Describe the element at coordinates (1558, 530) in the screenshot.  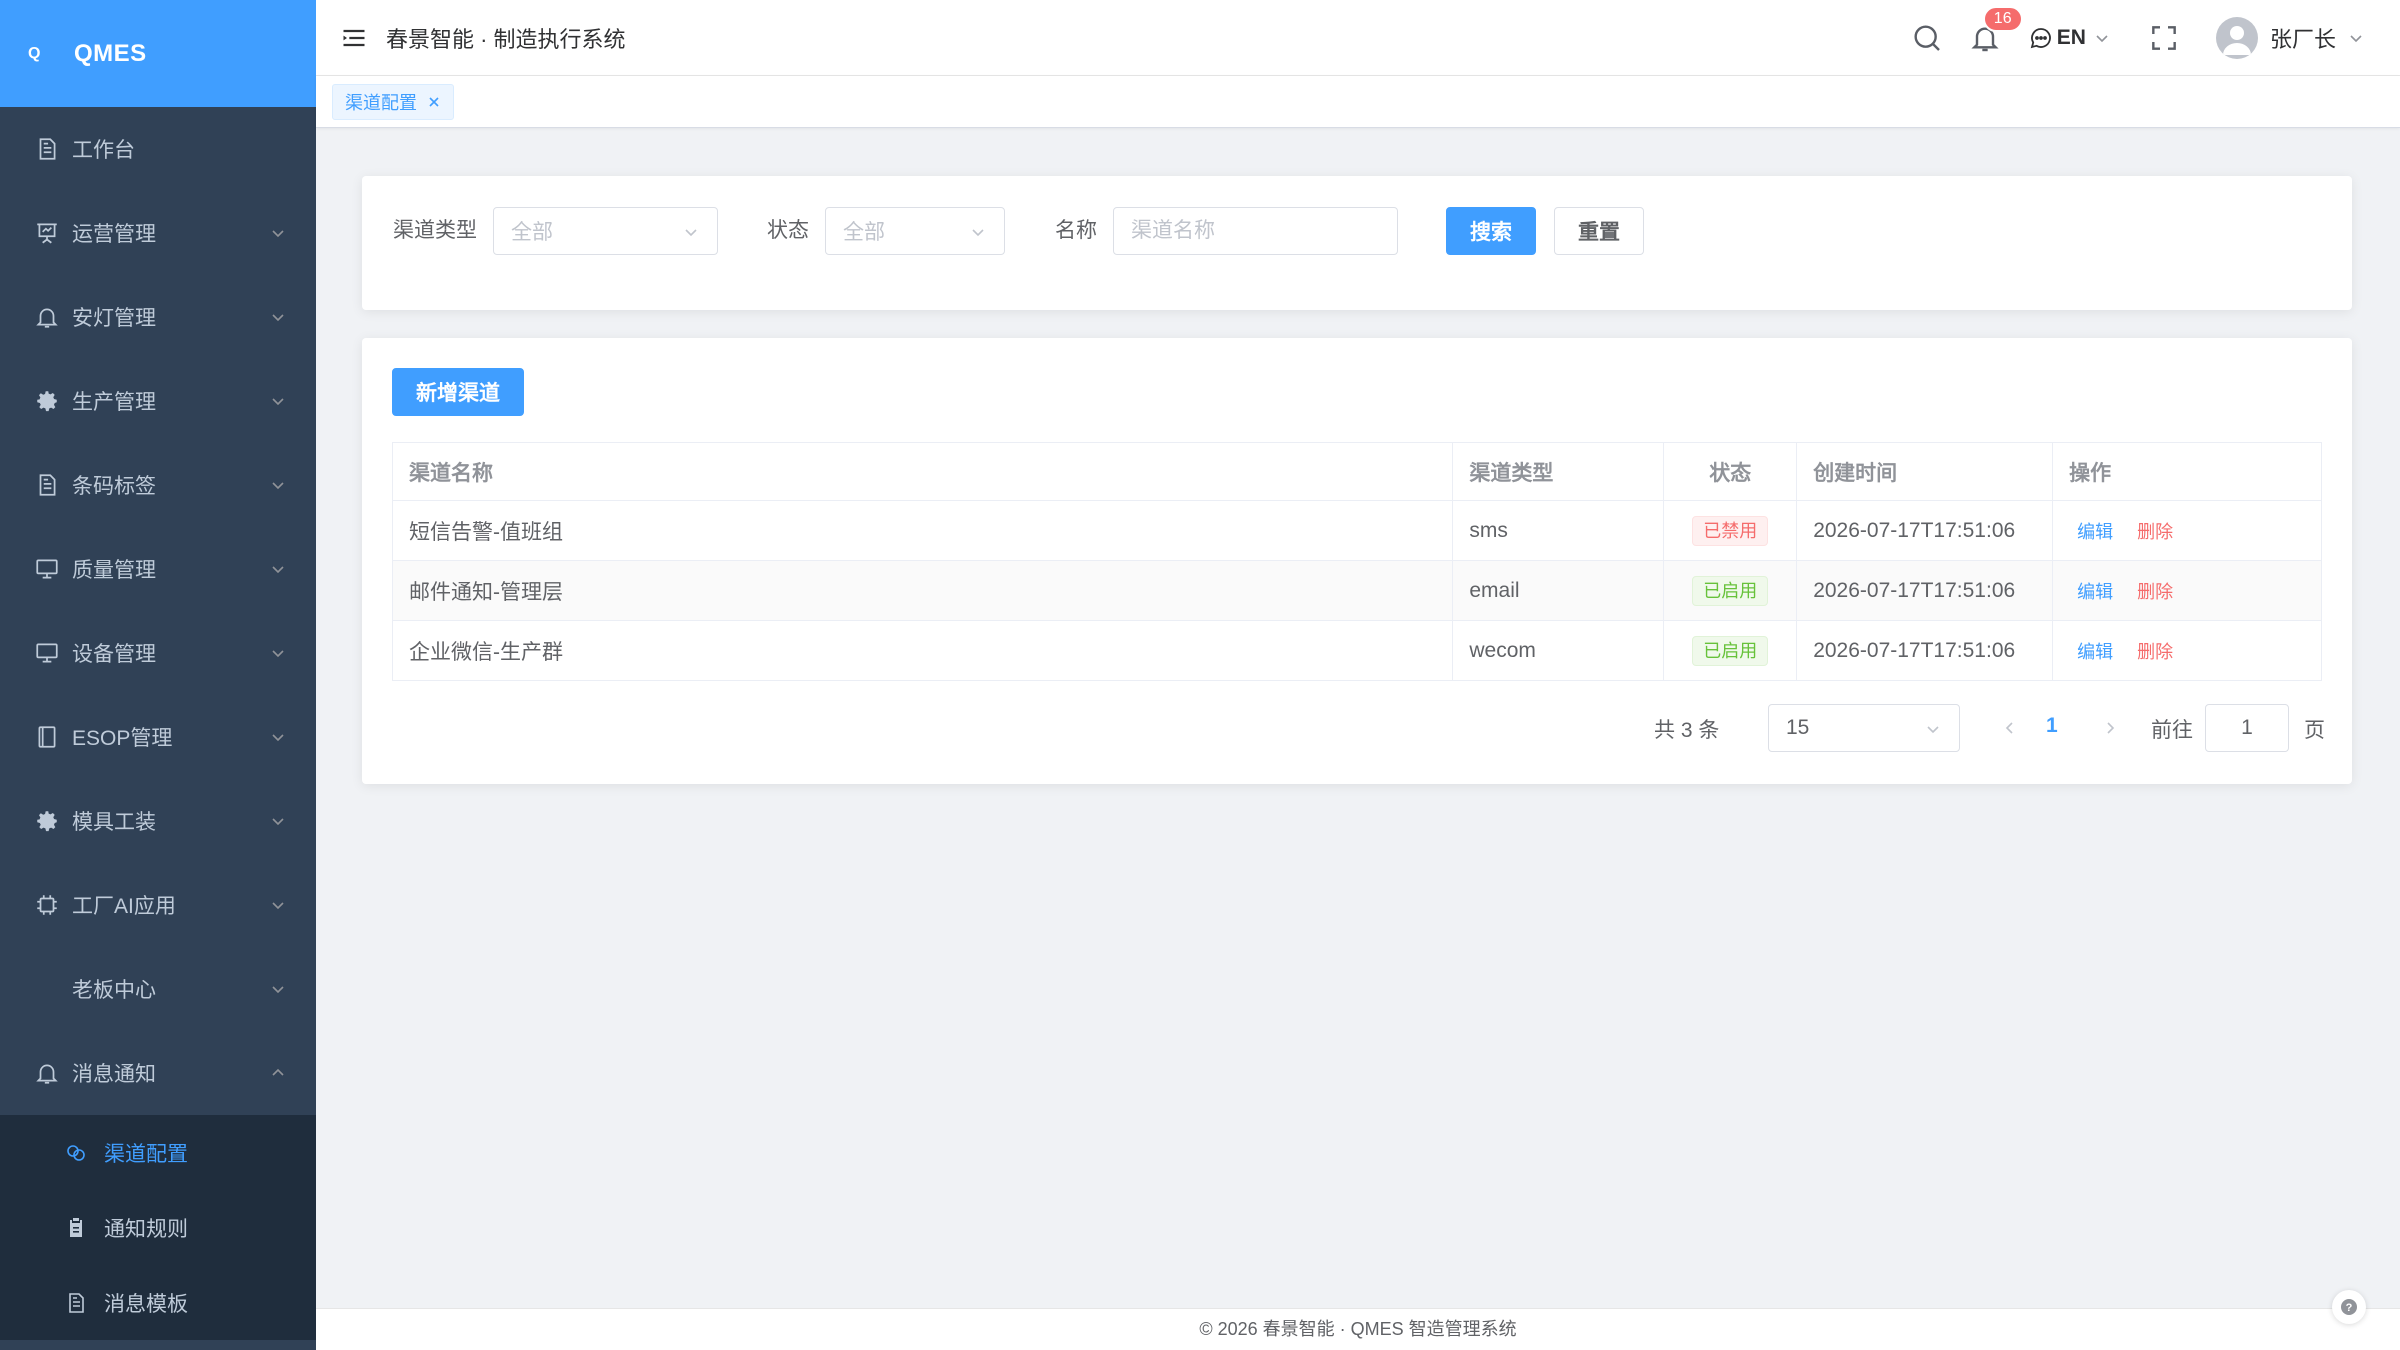
I see `cell-channel-type: sms` at that location.